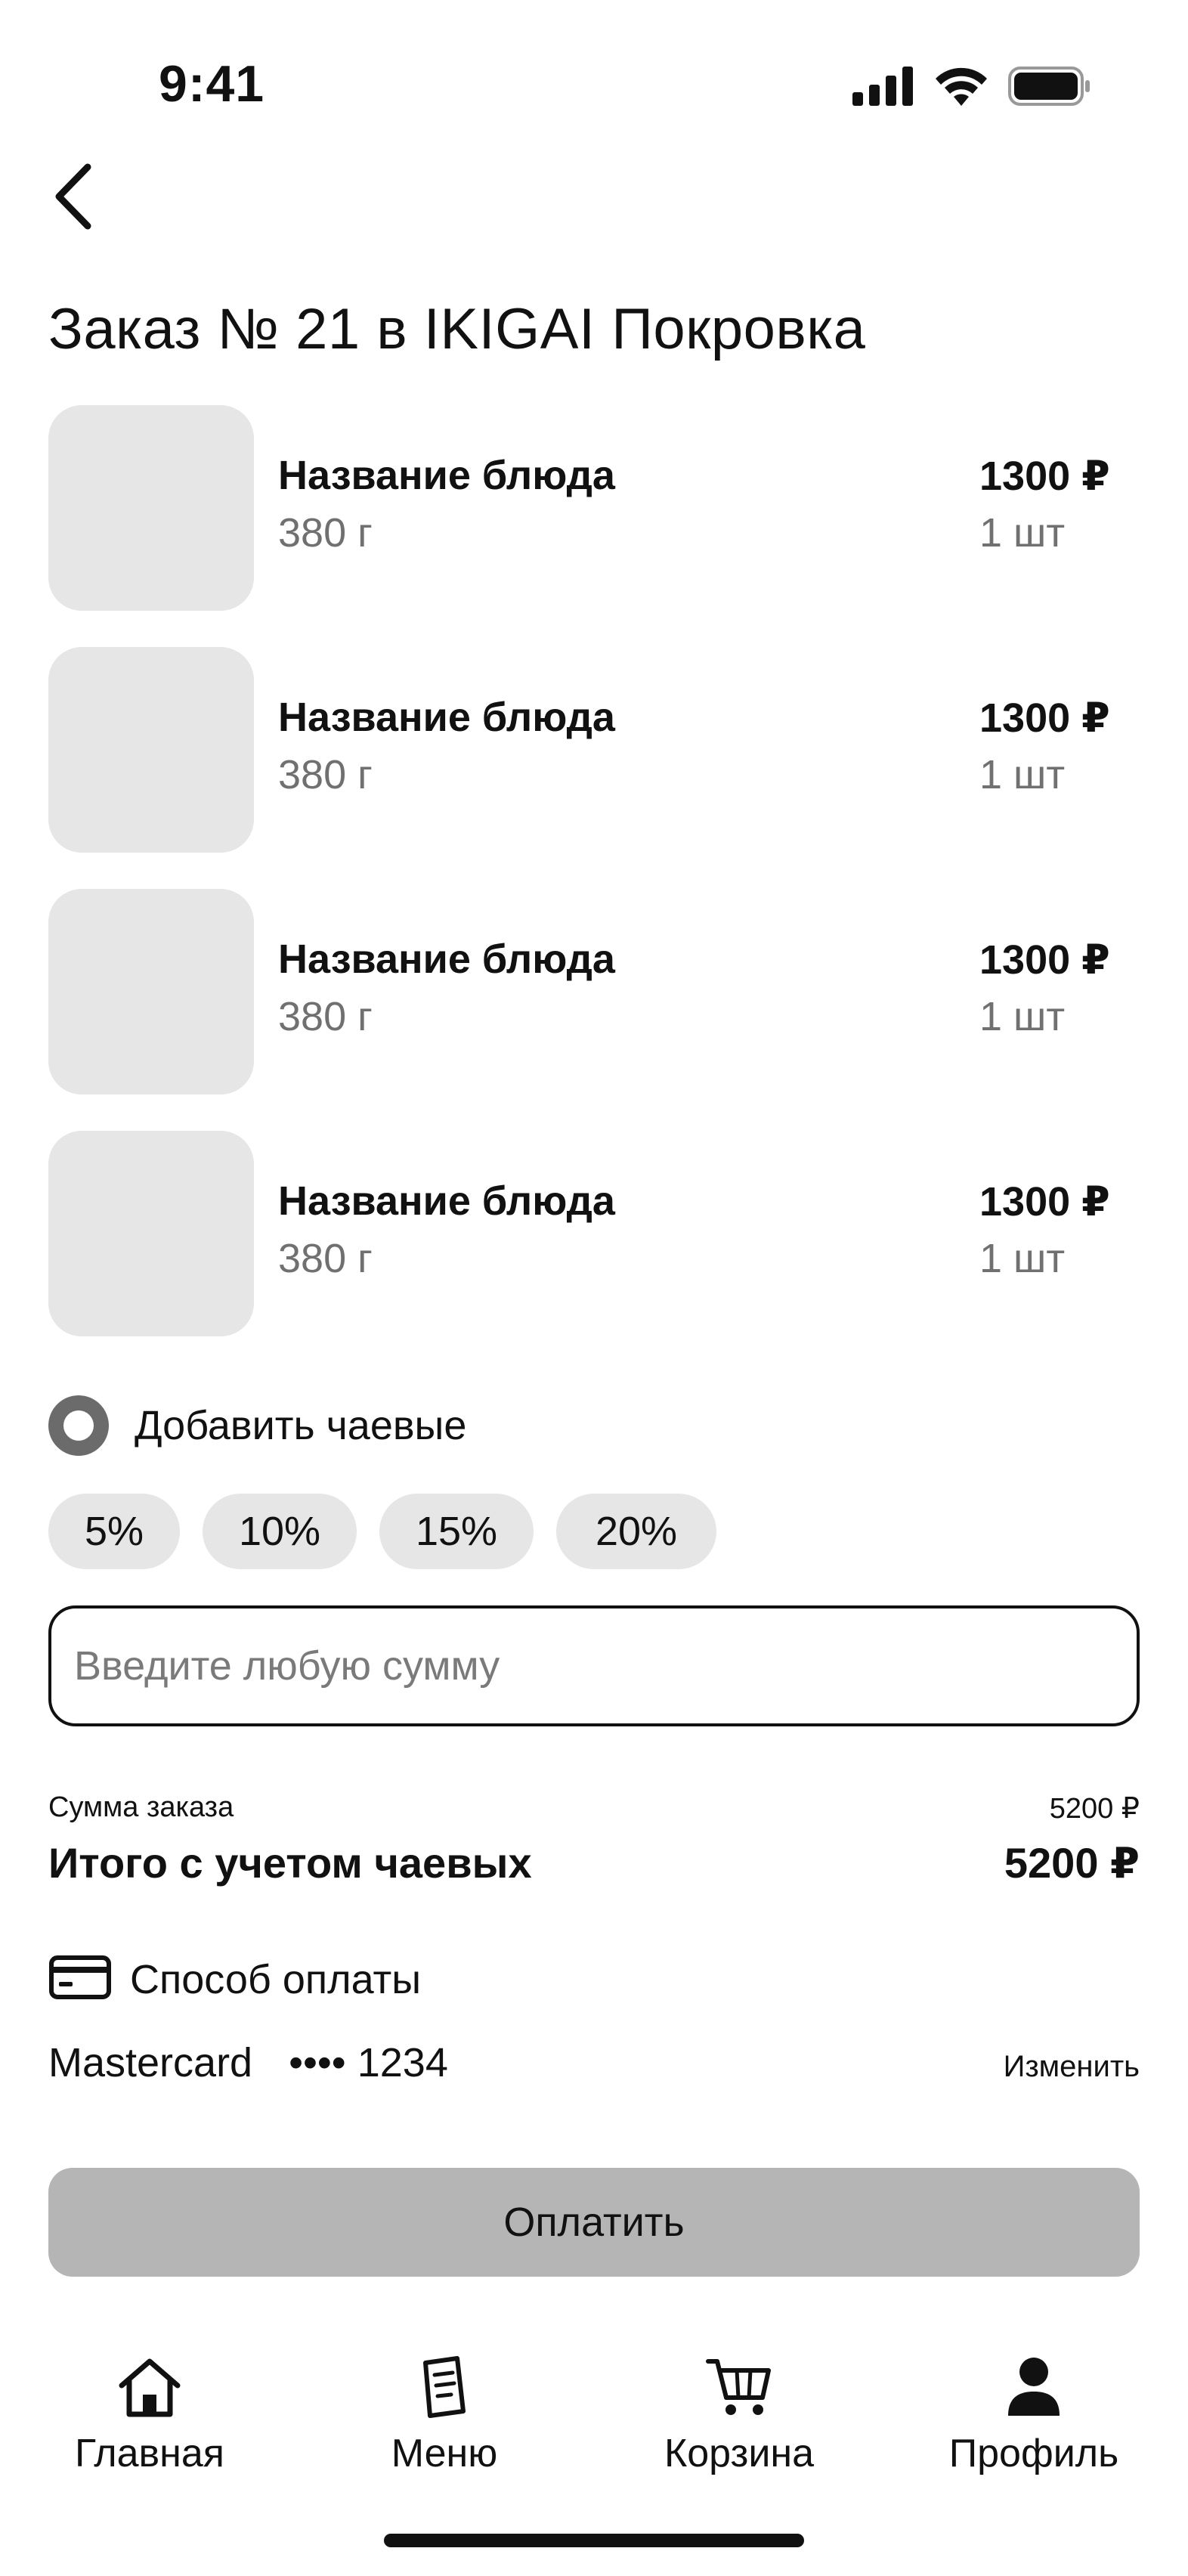 The width and height of the screenshot is (1188, 2576). What do you see at coordinates (444, 2387) in the screenshot?
I see `menu-book-icon` at bounding box center [444, 2387].